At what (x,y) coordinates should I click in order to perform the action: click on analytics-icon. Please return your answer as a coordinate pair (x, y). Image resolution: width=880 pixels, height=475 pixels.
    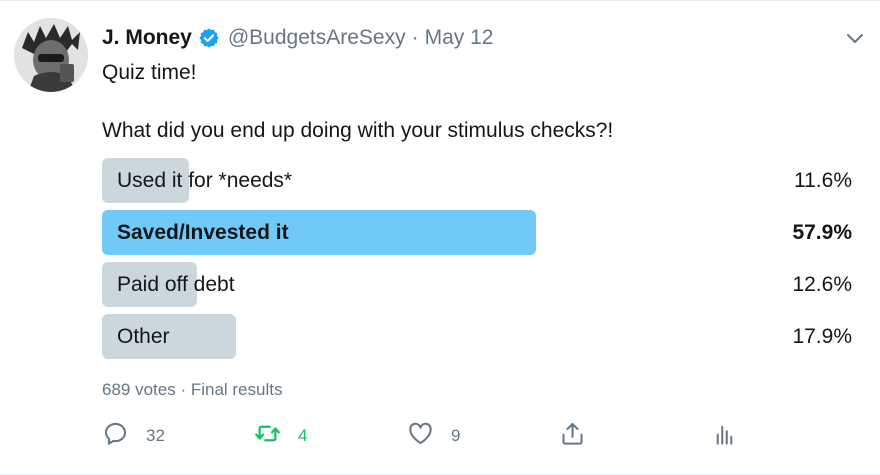
    Looking at the image, I should click on (724, 436).